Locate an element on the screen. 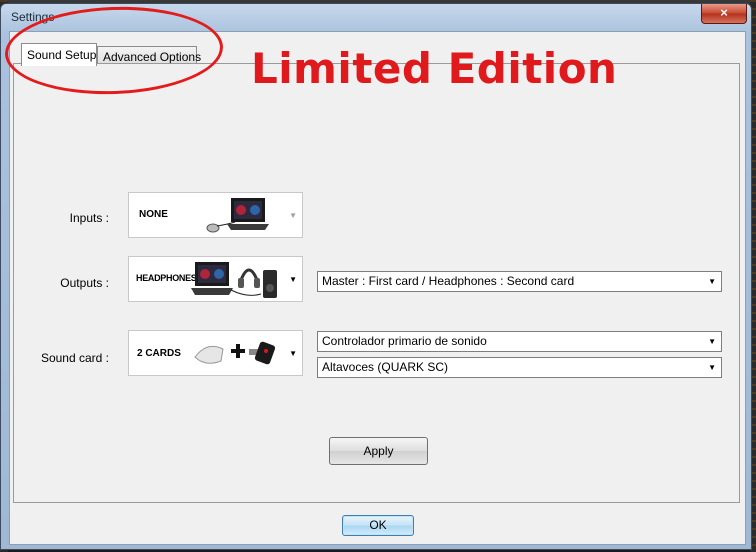  inputs-image-selector: NONE ▼ is located at coordinates (215, 215).